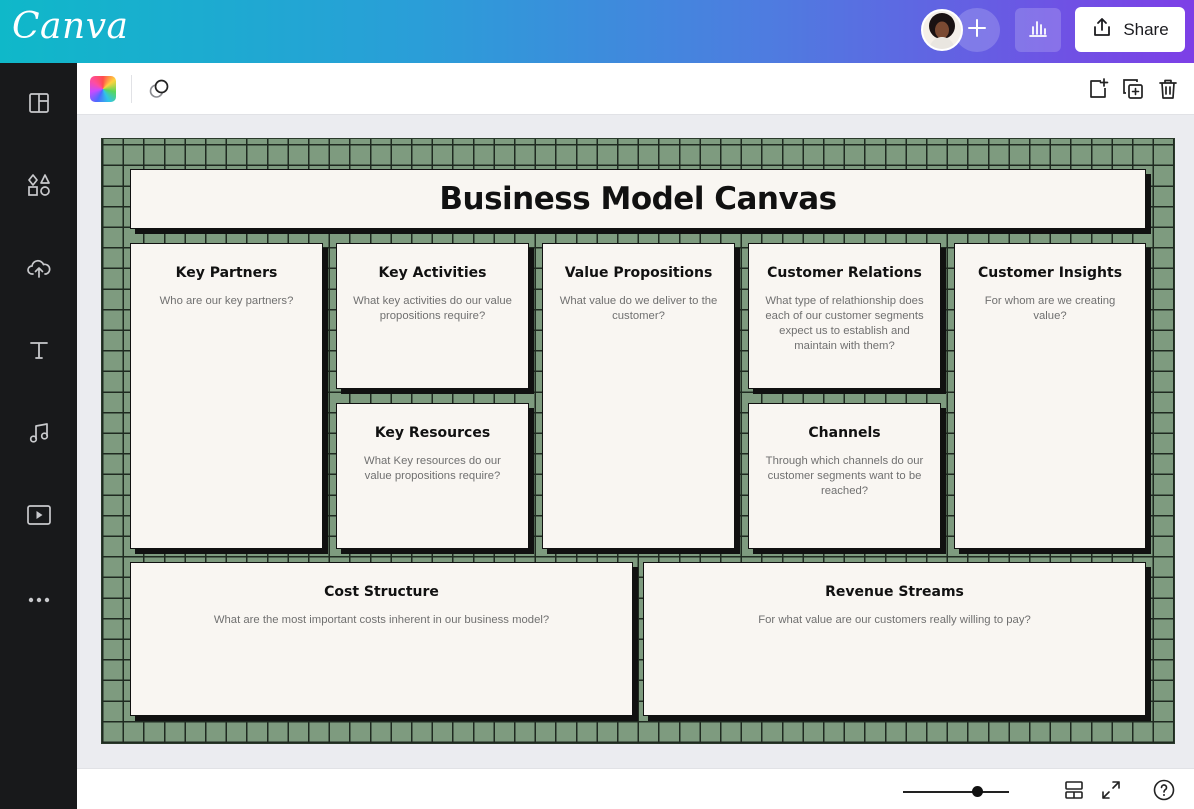  Describe the element at coordinates (635, 89) in the screenshot. I see `editor-toolbar` at that location.